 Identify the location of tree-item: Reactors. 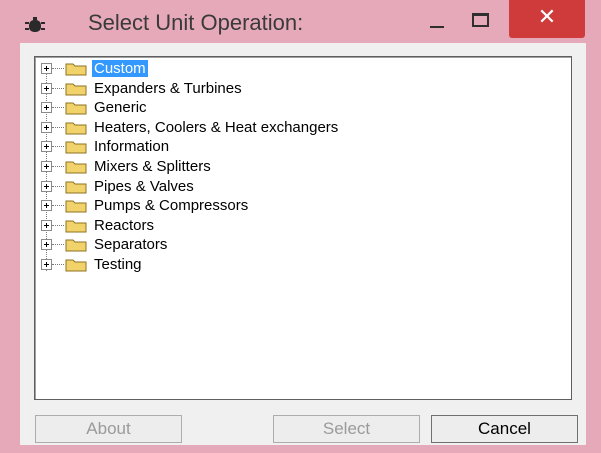
(285, 225).